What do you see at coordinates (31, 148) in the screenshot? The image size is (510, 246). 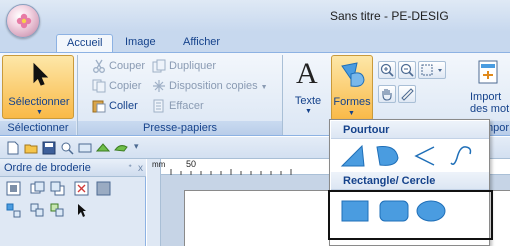 I see `open-folder-icon` at bounding box center [31, 148].